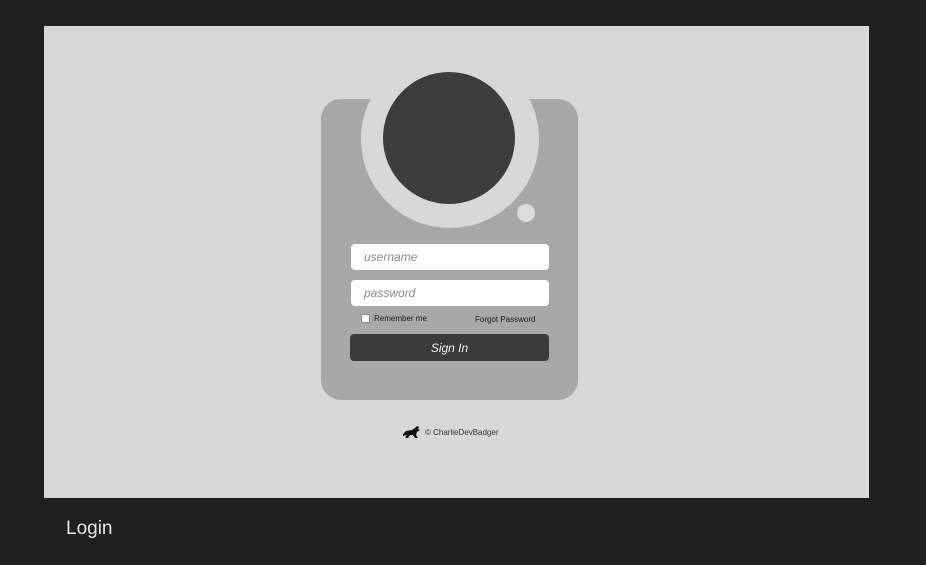 This screenshot has width=926, height=565. I want to click on badger-icon, so click(412, 432).